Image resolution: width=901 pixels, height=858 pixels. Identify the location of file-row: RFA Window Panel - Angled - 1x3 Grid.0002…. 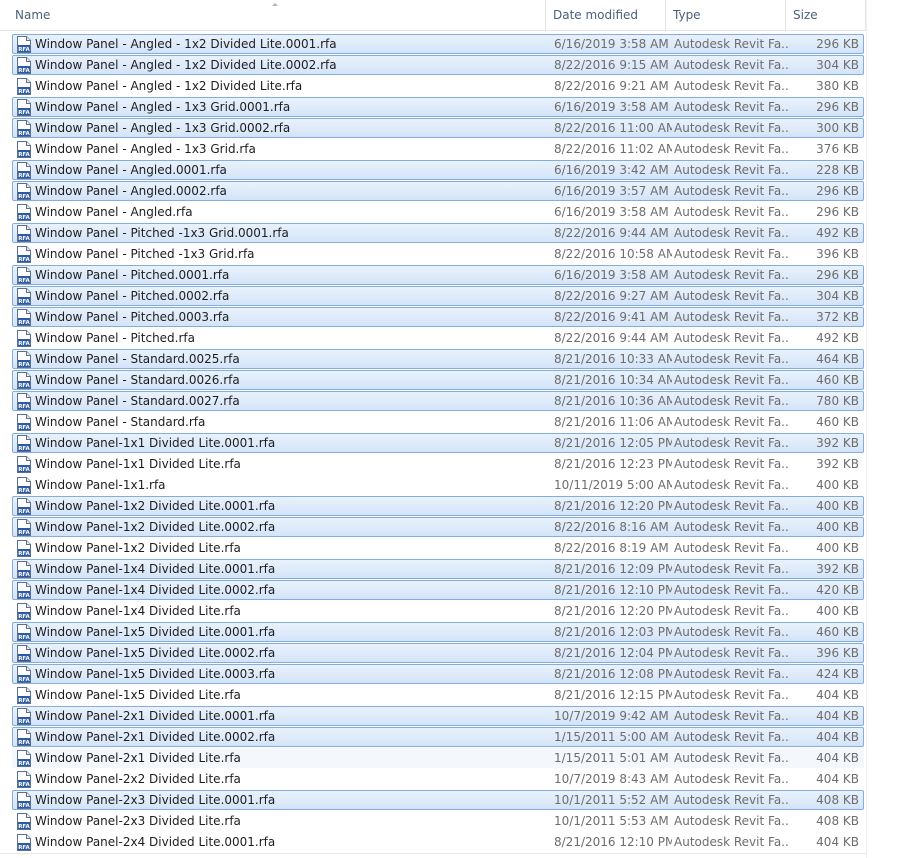
(438, 128).